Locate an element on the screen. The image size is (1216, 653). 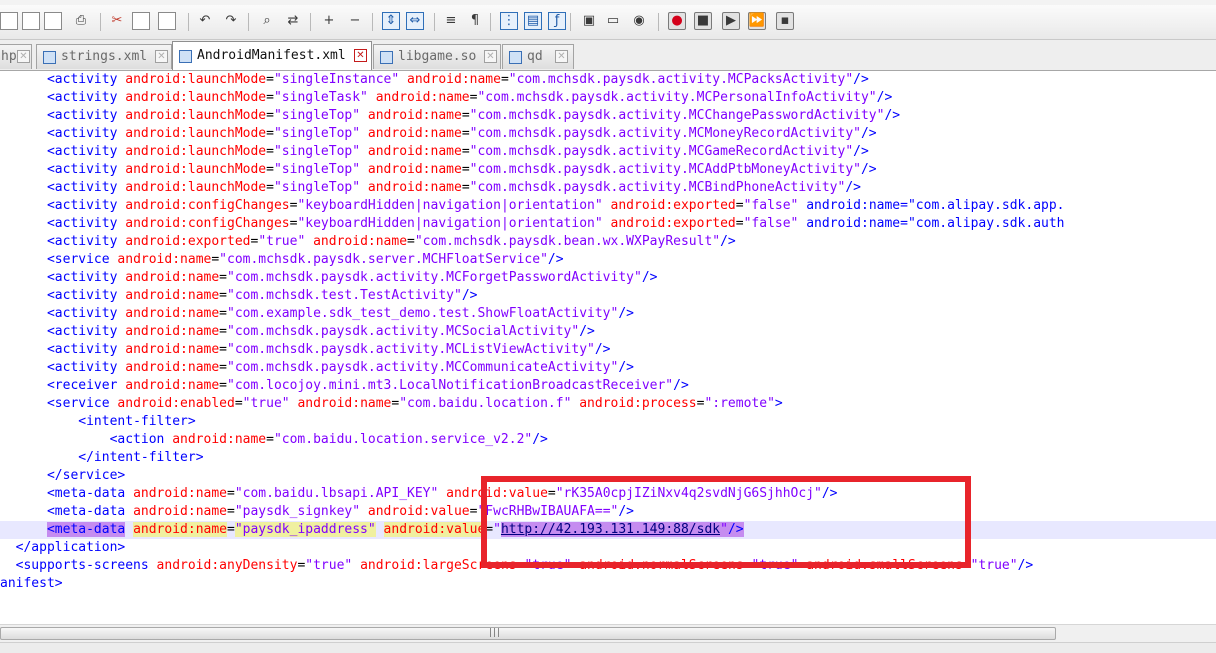
run-macro-multiple-icon: ⏩ is located at coordinates (757, 21).